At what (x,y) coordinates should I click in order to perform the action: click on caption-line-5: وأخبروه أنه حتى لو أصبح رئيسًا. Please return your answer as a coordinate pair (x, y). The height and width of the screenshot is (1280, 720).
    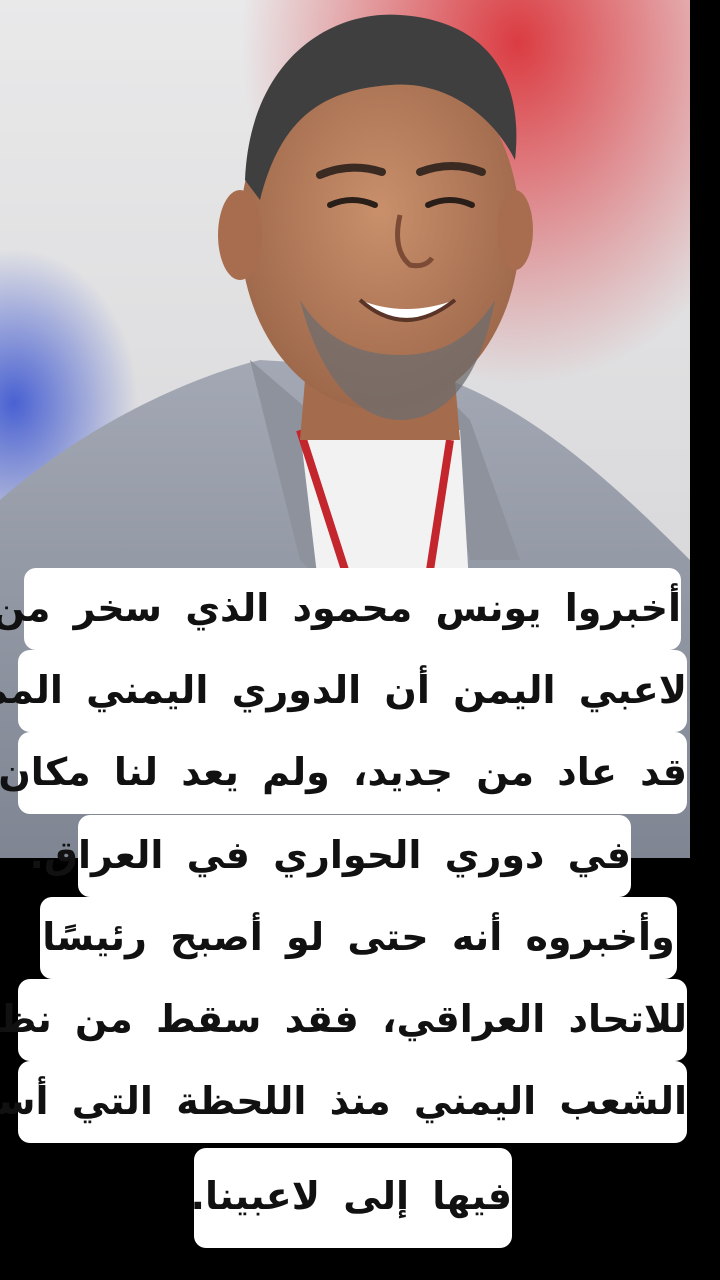
    Looking at the image, I should click on (358, 938).